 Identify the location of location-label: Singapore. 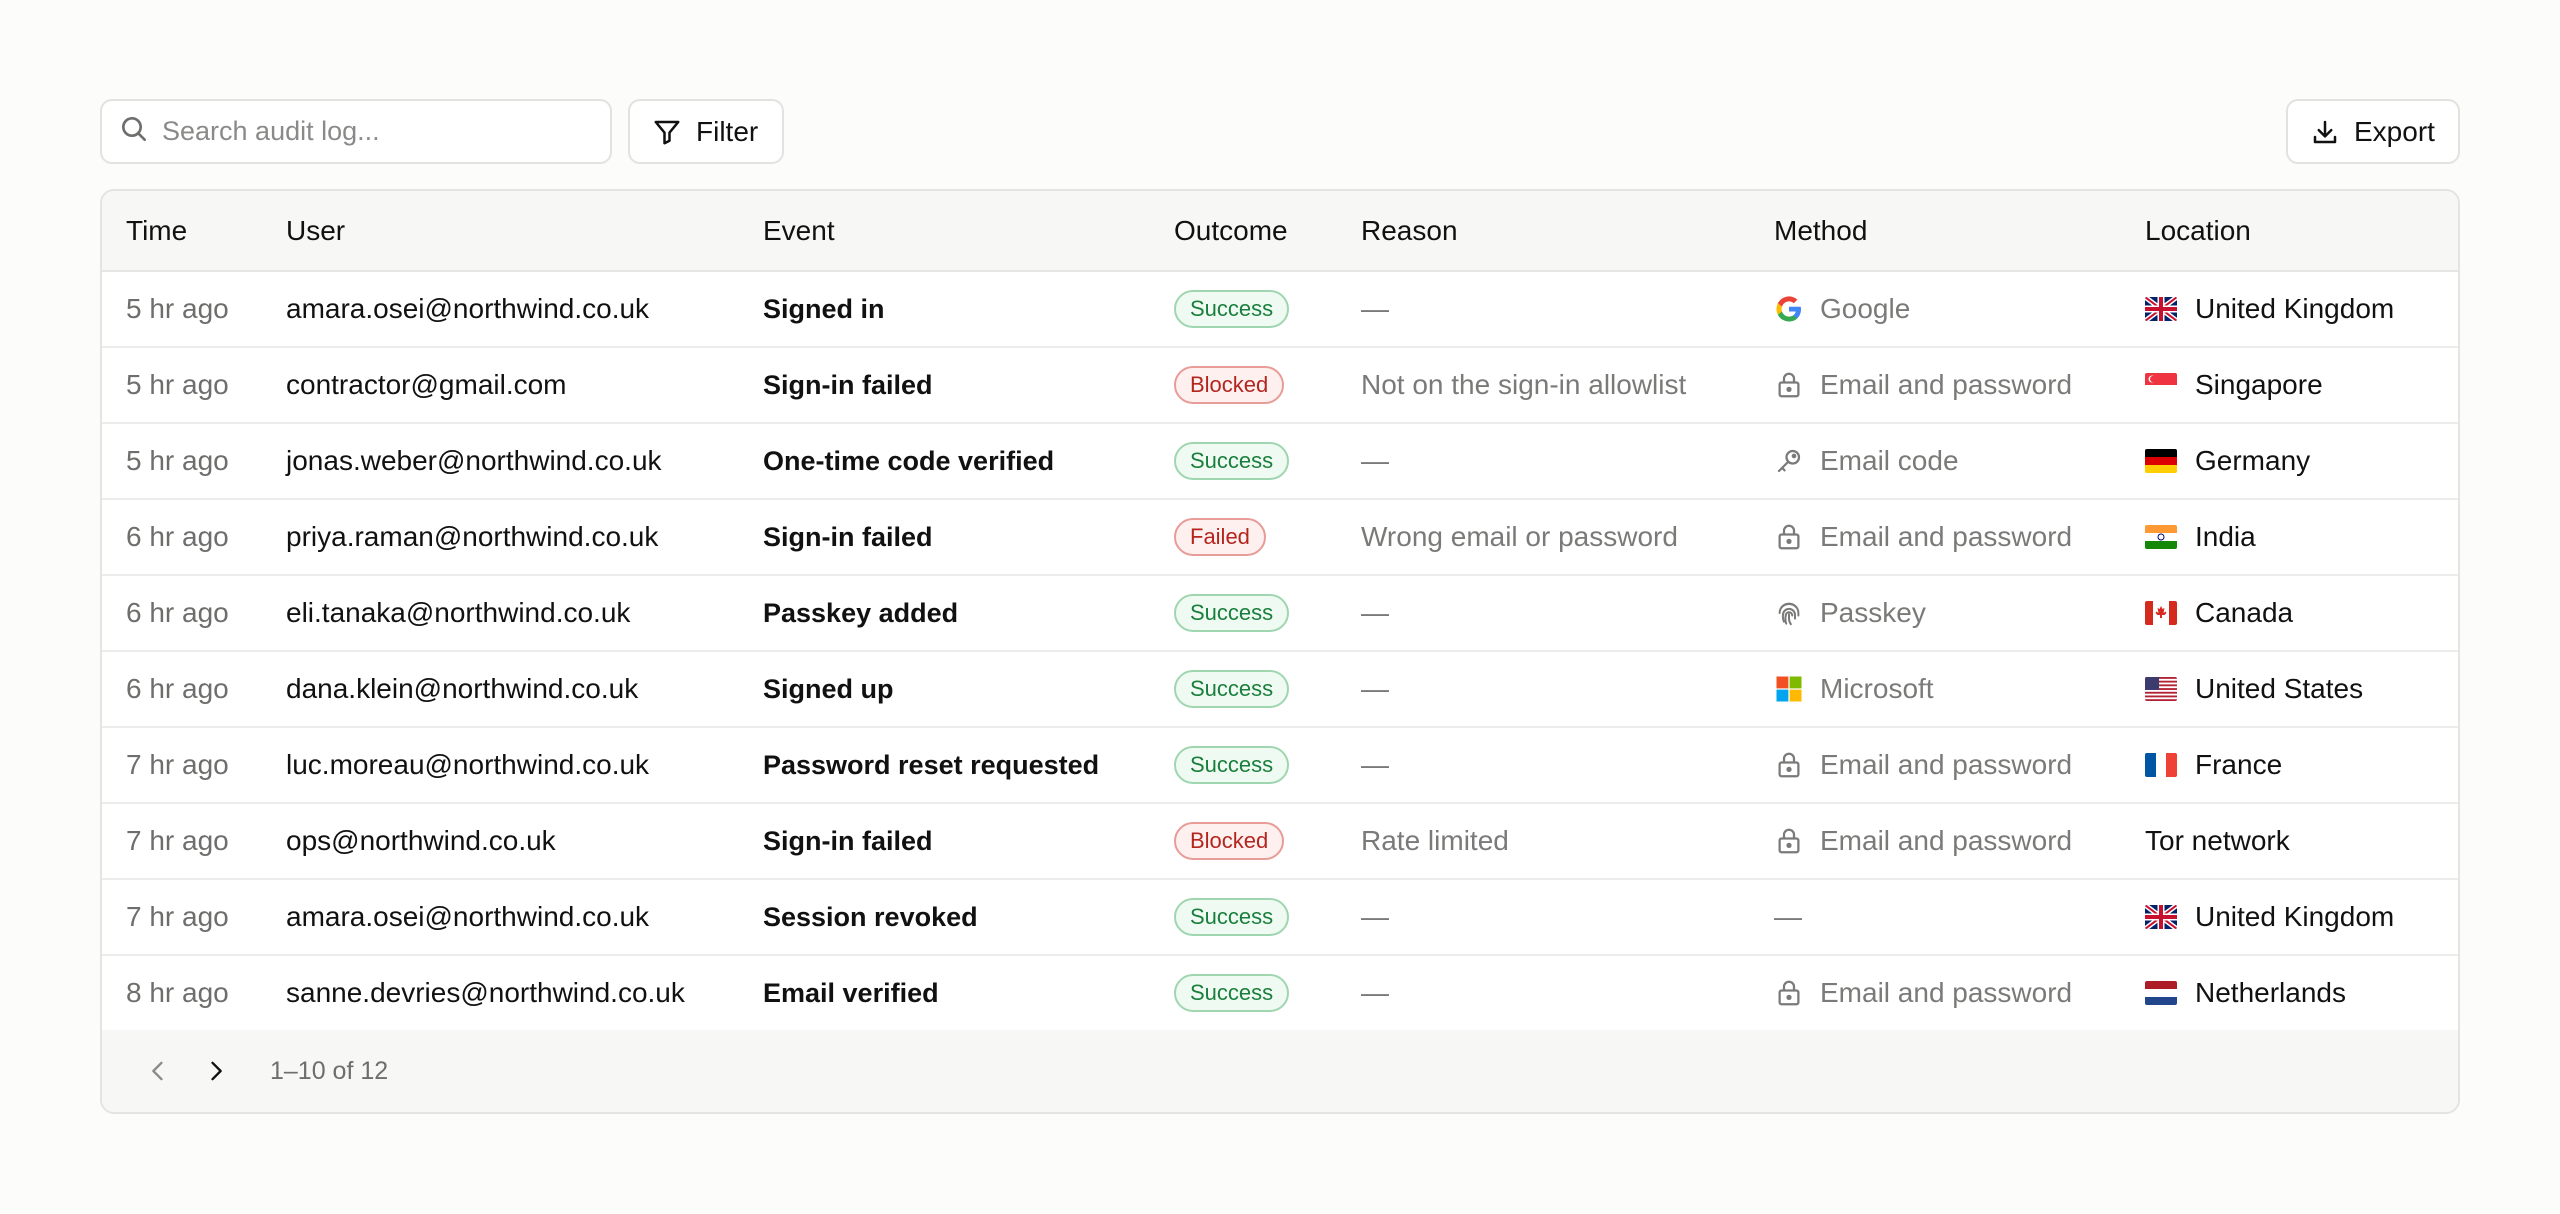
(2259, 384).